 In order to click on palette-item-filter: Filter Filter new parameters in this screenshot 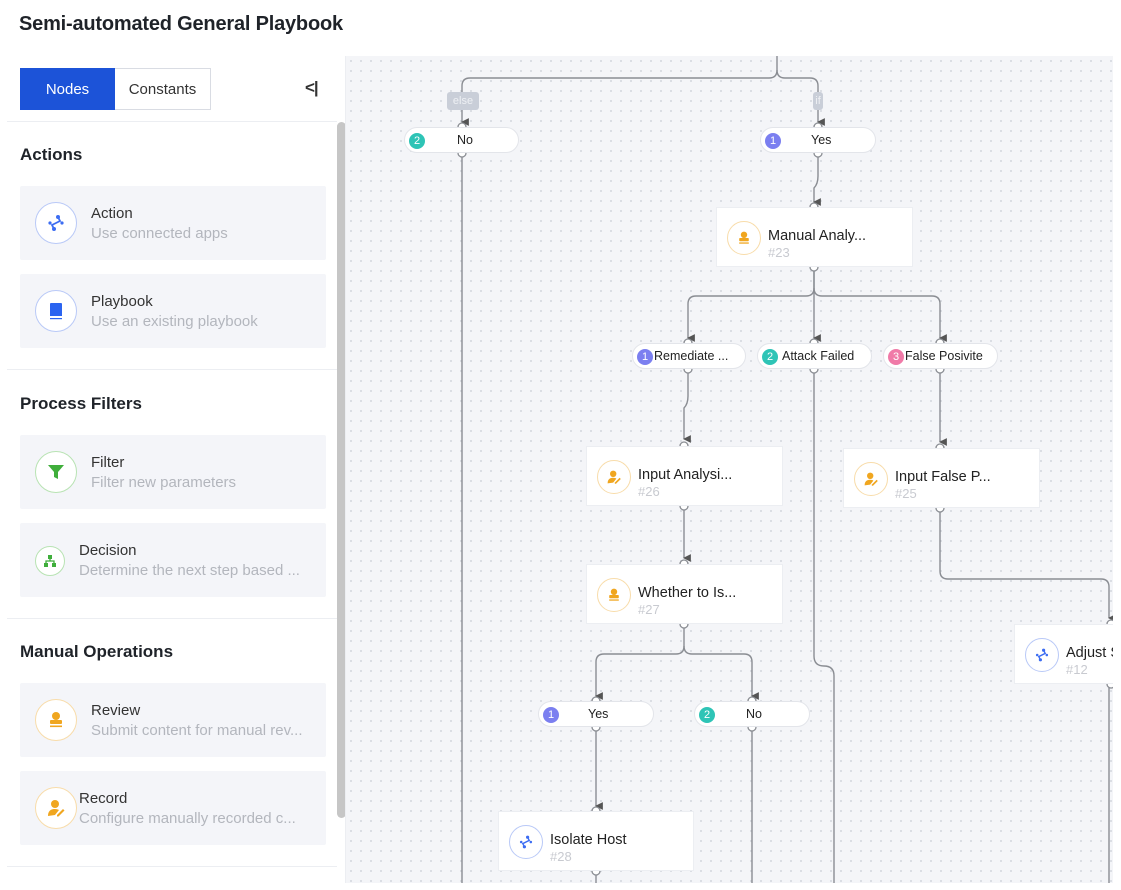, I will do `click(173, 472)`.